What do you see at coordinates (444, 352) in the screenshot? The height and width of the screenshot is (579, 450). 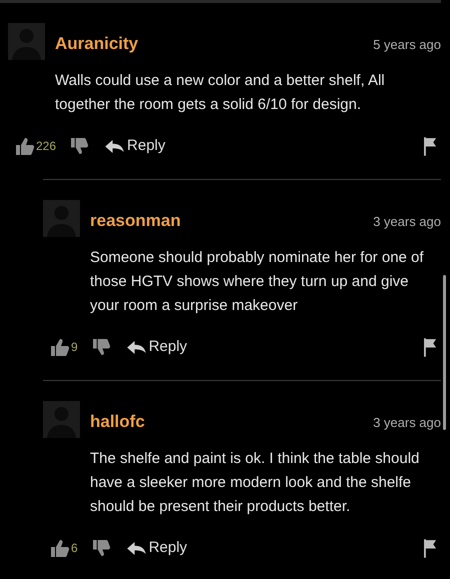 I see `scrollbar` at bounding box center [444, 352].